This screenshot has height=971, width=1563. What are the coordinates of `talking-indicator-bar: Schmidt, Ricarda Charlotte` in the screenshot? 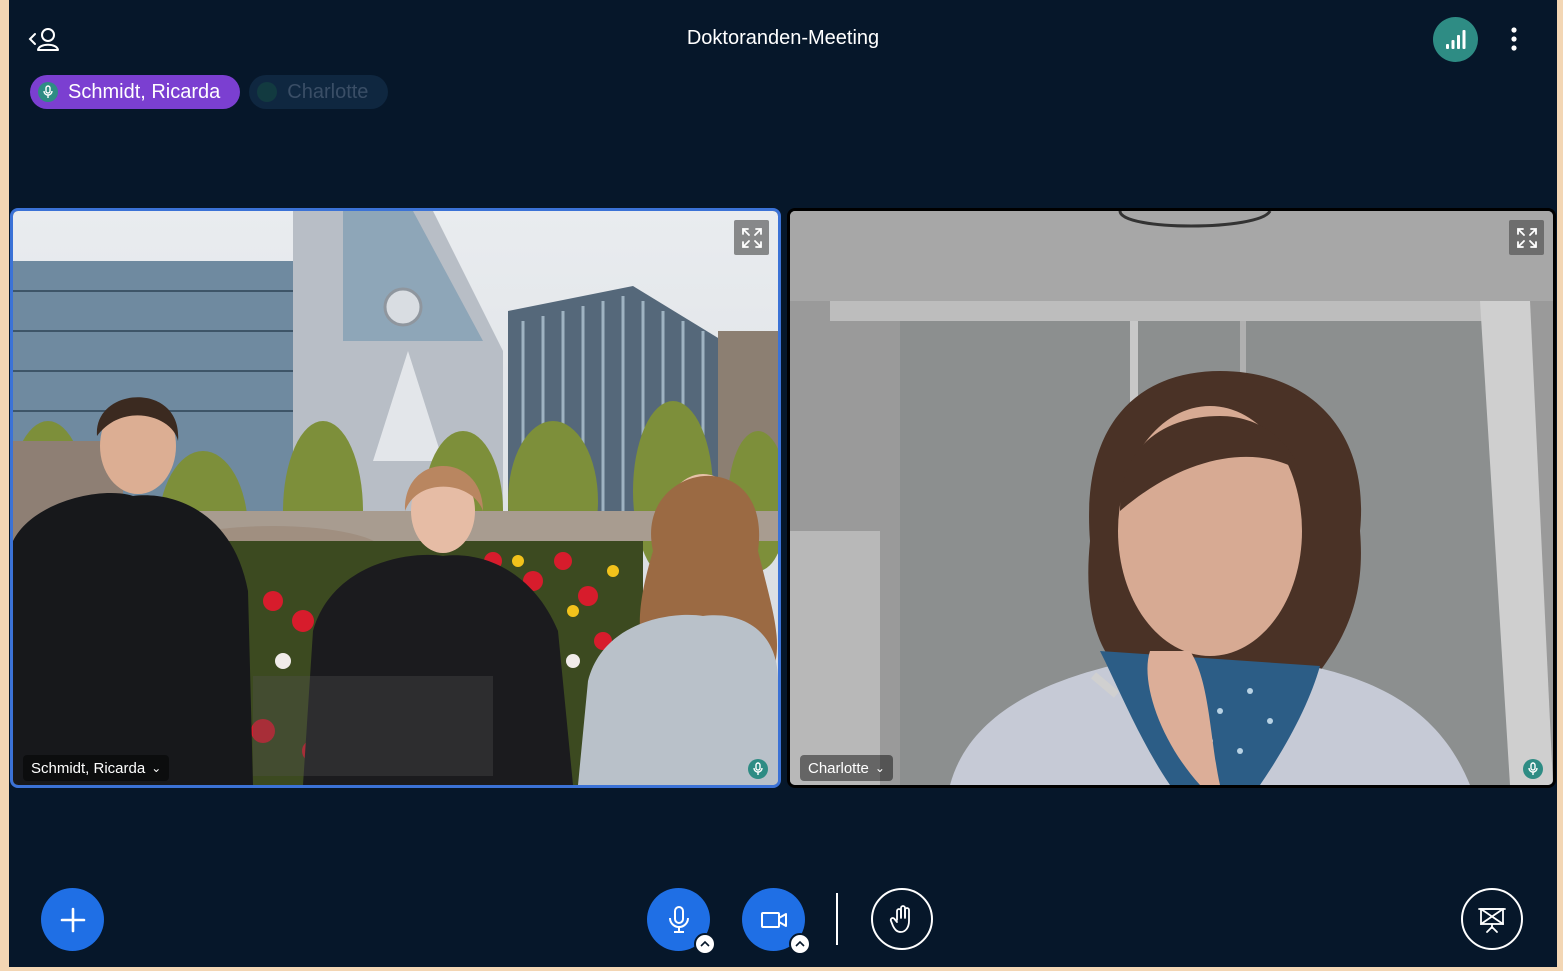 It's located at (209, 92).